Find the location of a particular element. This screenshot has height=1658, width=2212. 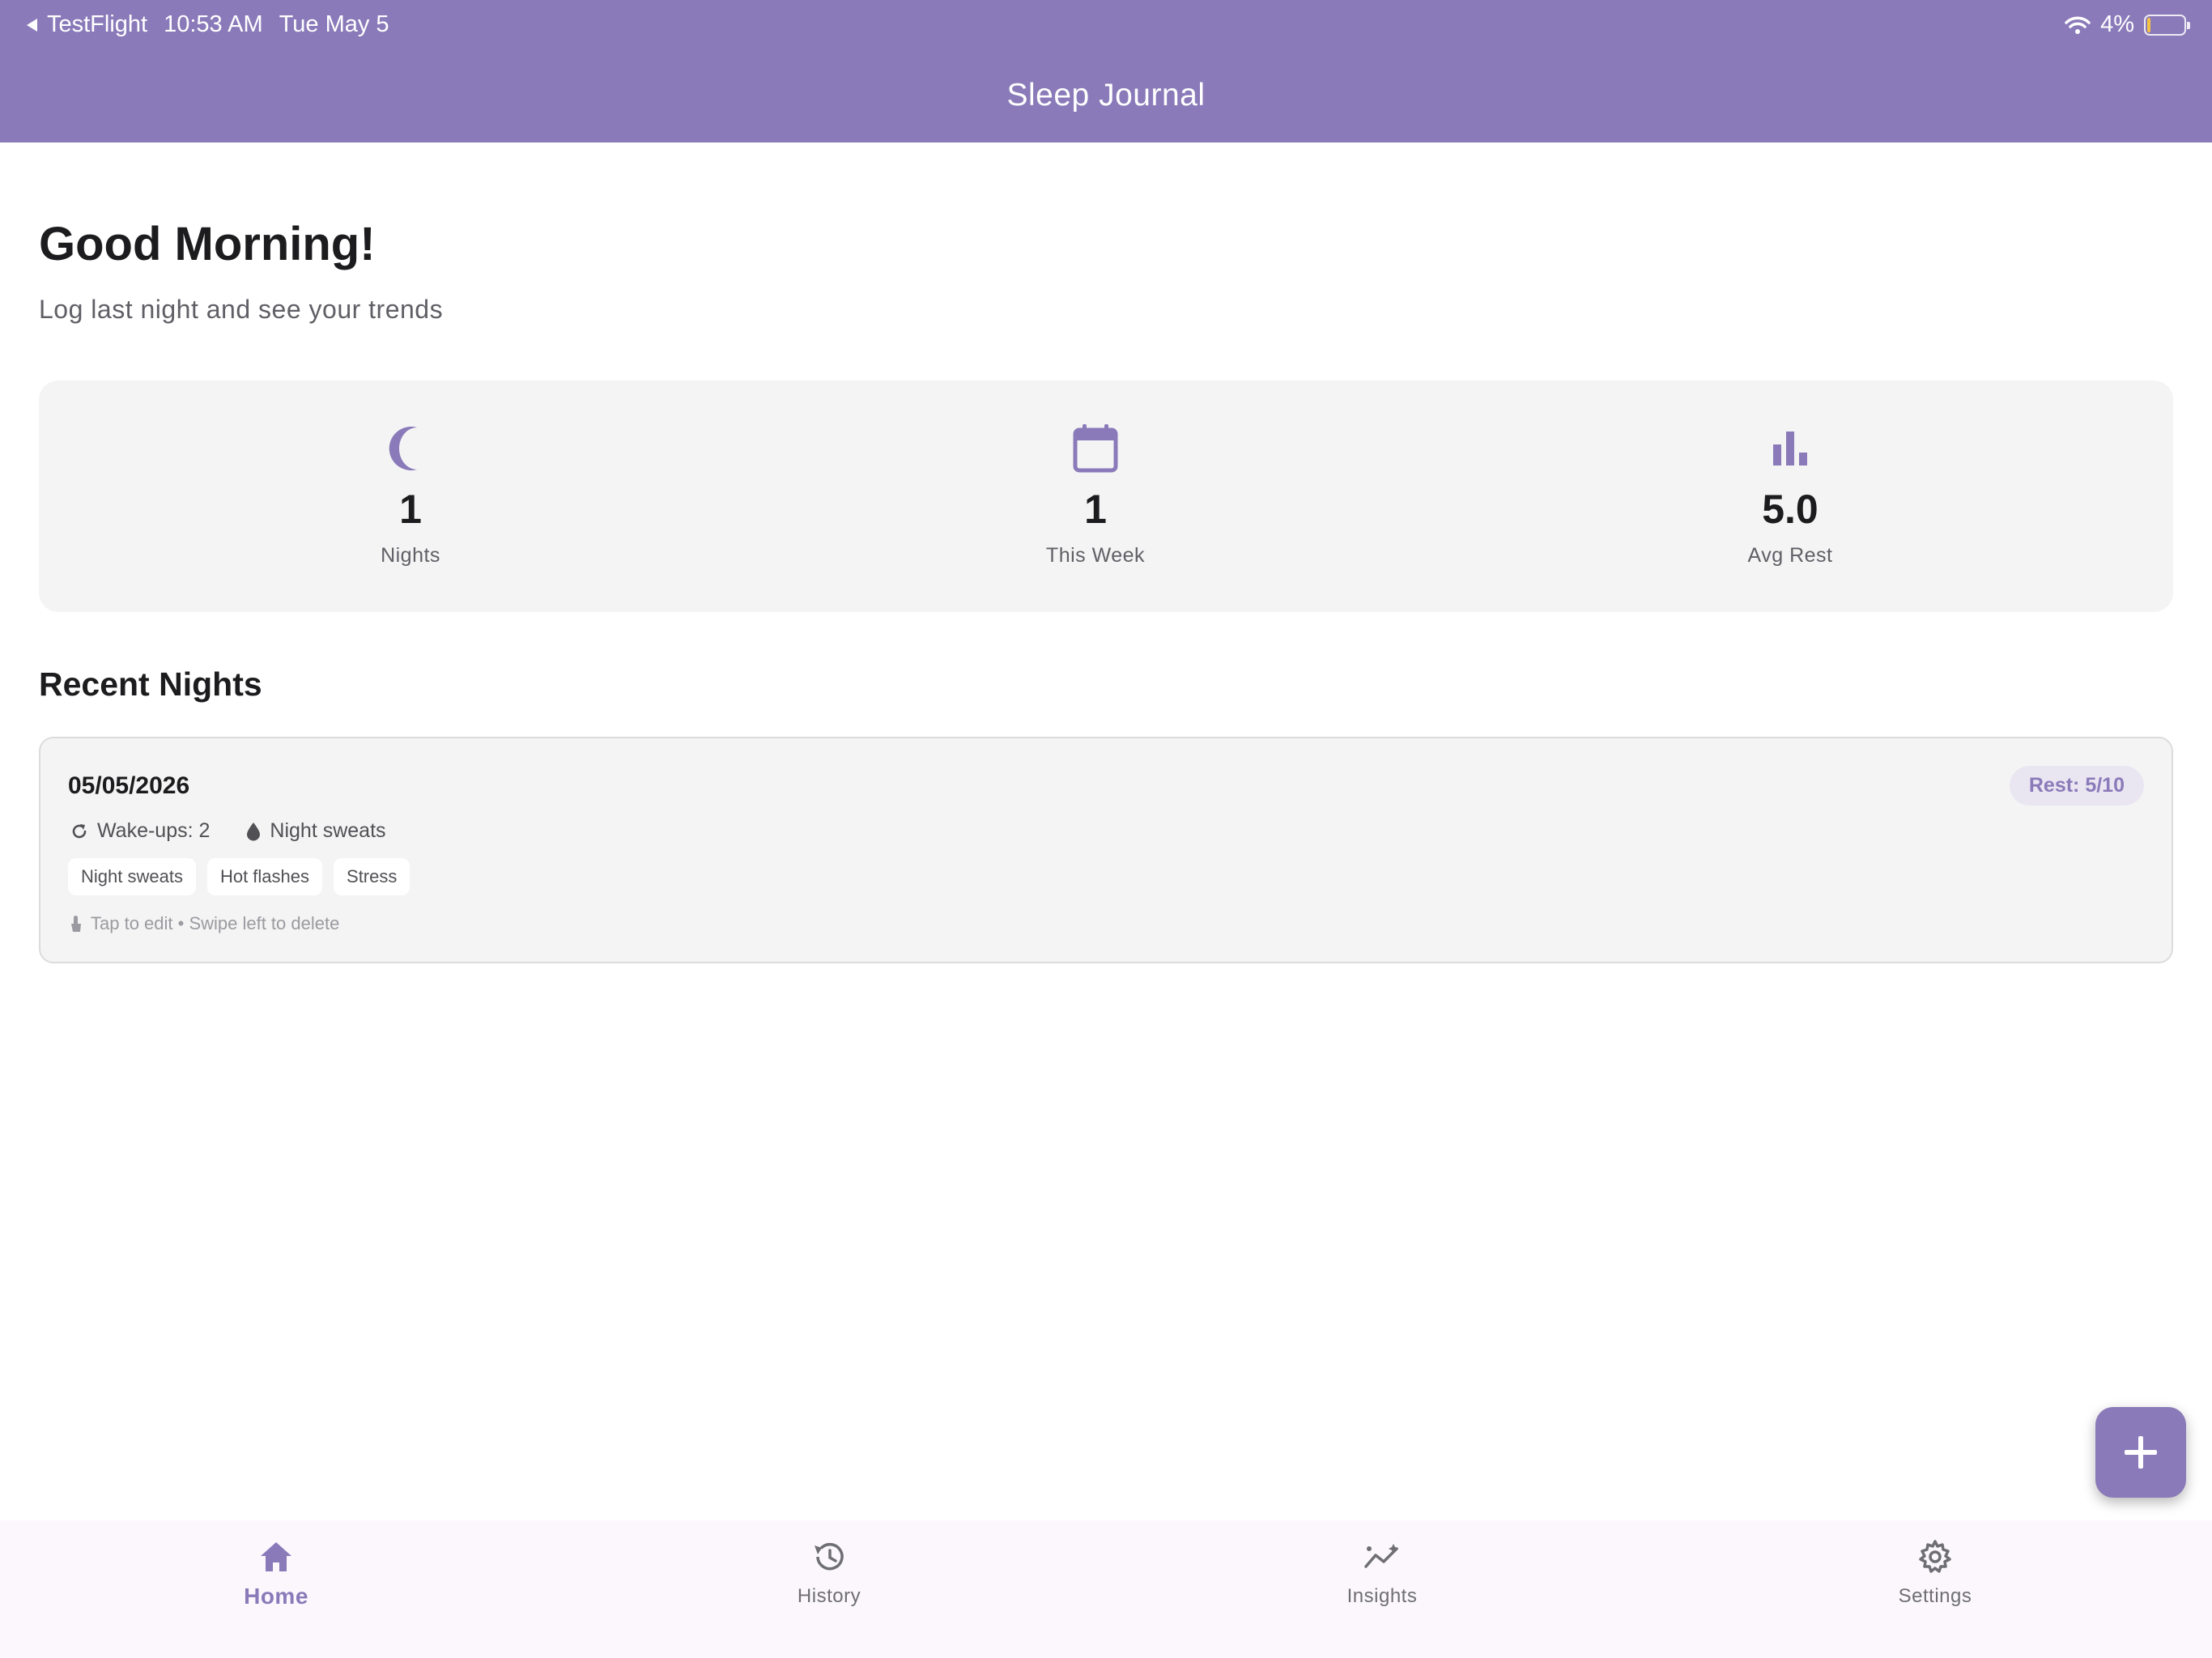

app-title: Sleep Journal is located at coordinates (1106, 95).